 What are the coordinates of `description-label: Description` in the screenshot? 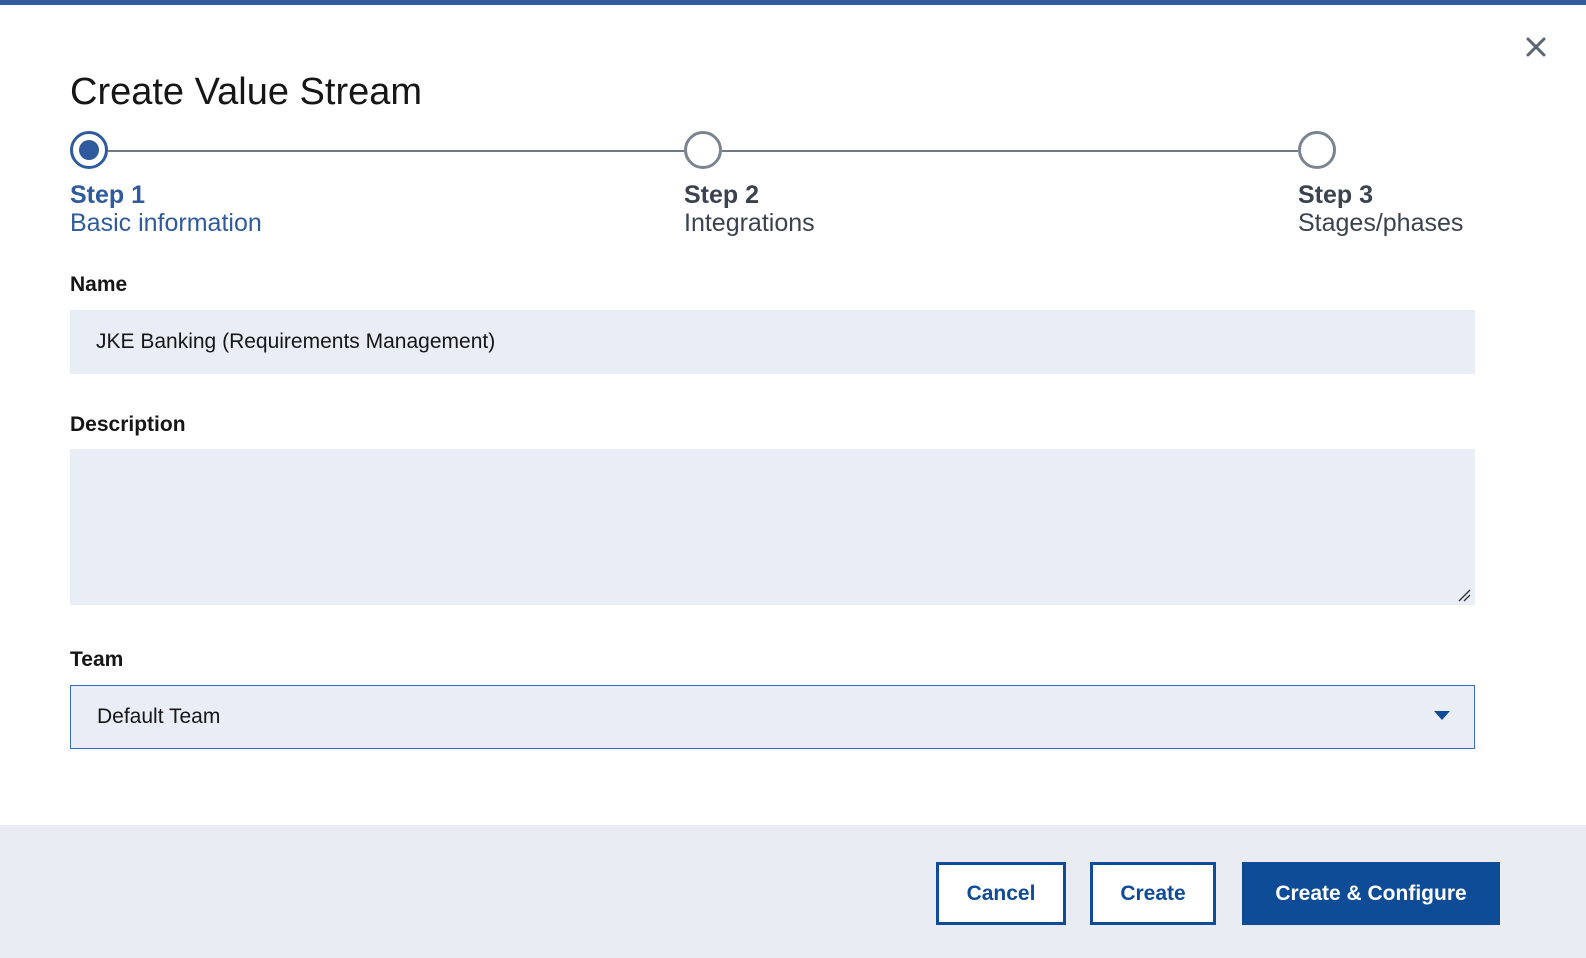 It's located at (128, 424).